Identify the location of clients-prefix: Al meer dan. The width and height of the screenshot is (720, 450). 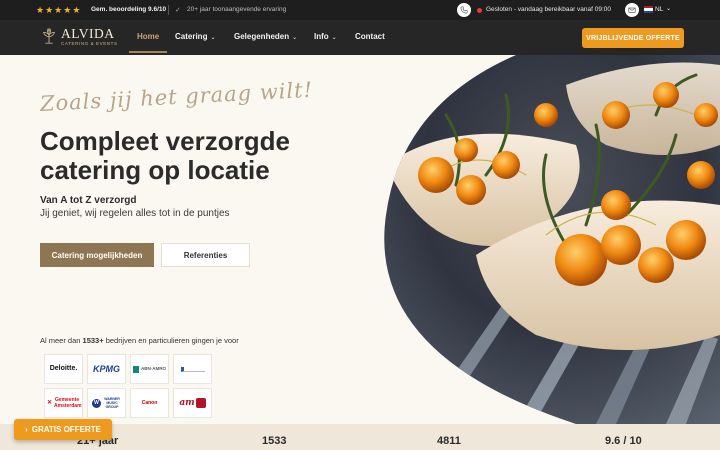
(61, 340).